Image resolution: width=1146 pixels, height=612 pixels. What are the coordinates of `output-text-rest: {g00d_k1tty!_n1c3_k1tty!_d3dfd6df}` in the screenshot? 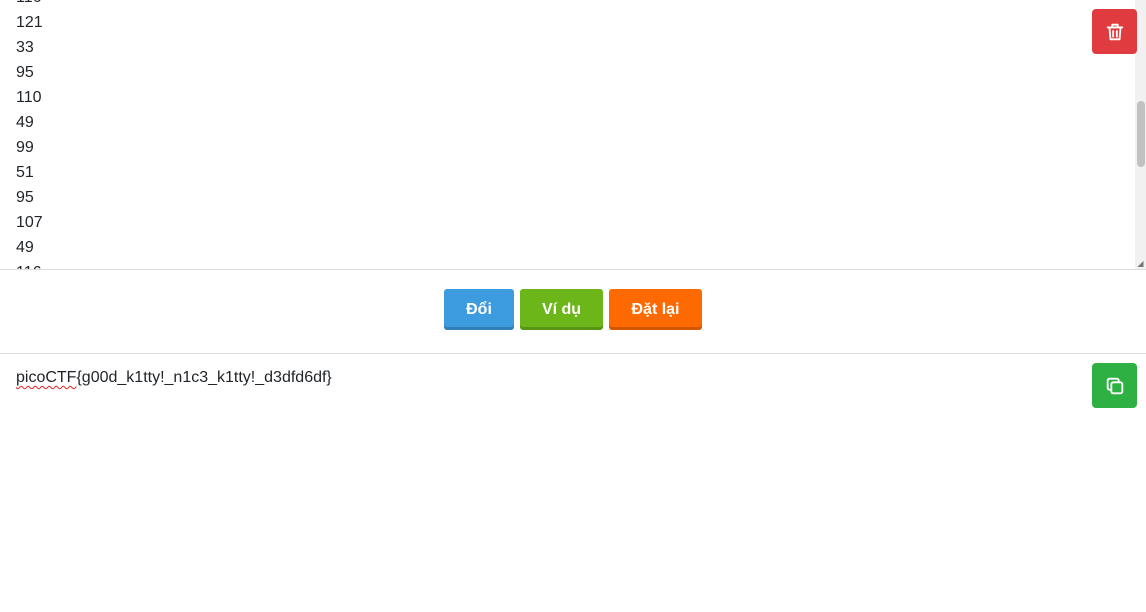 It's located at (204, 377).